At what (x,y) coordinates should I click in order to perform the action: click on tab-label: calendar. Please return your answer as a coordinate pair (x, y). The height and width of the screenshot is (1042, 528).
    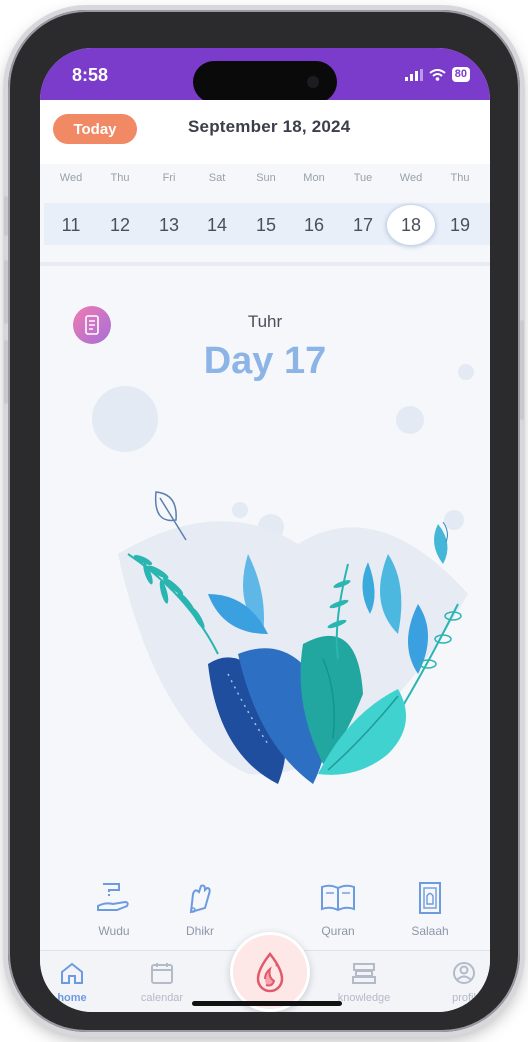
    Looking at the image, I should click on (162, 998).